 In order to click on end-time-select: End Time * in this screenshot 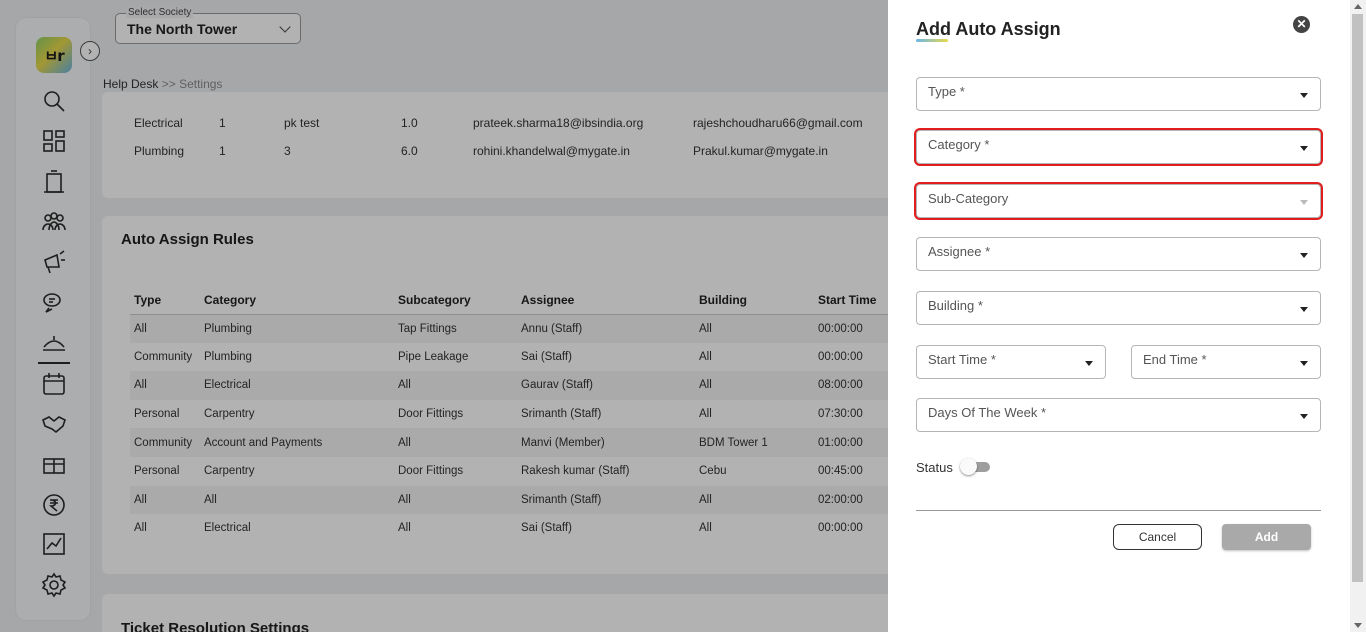, I will do `click(1226, 362)`.